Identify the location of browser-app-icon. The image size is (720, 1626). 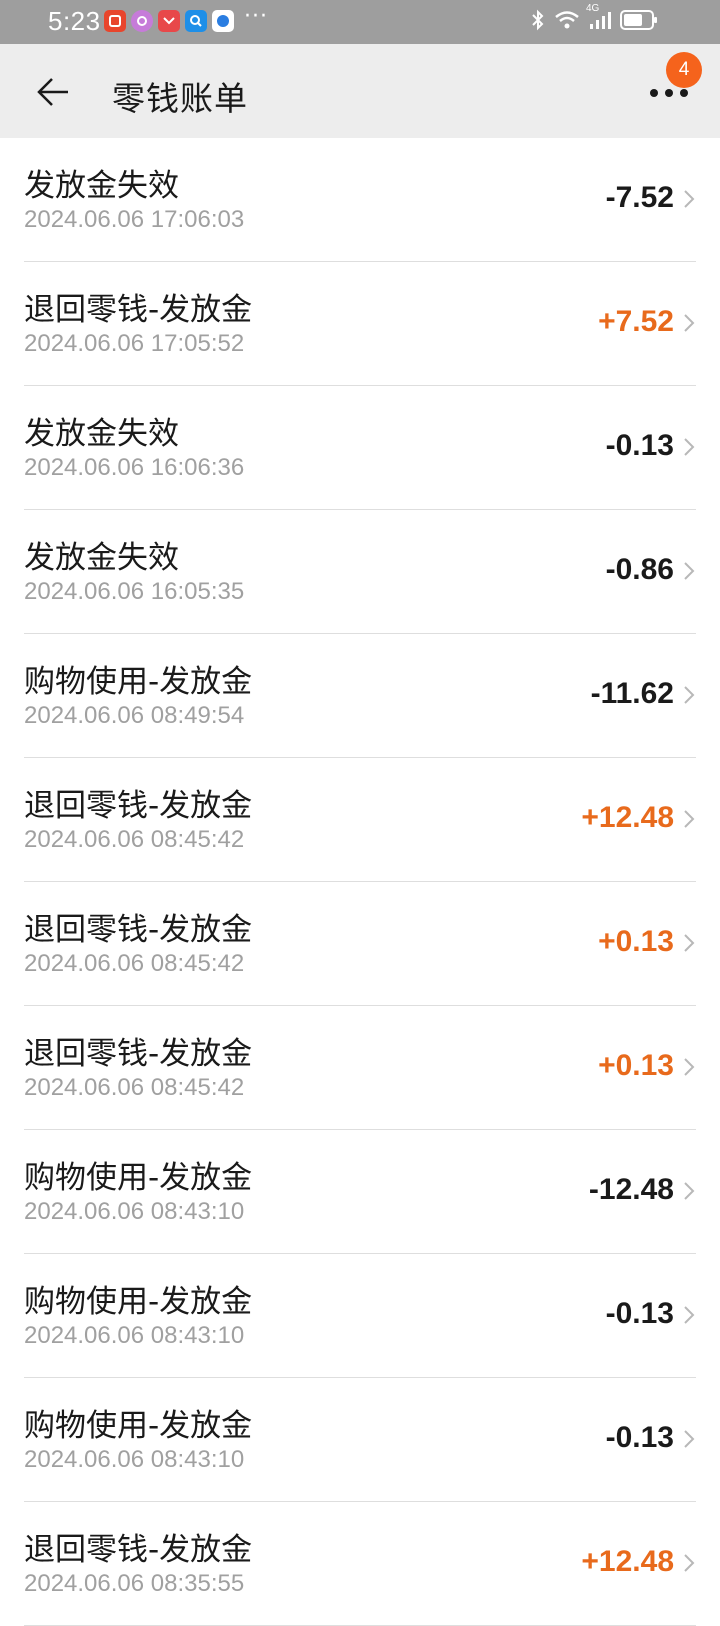
(223, 21).